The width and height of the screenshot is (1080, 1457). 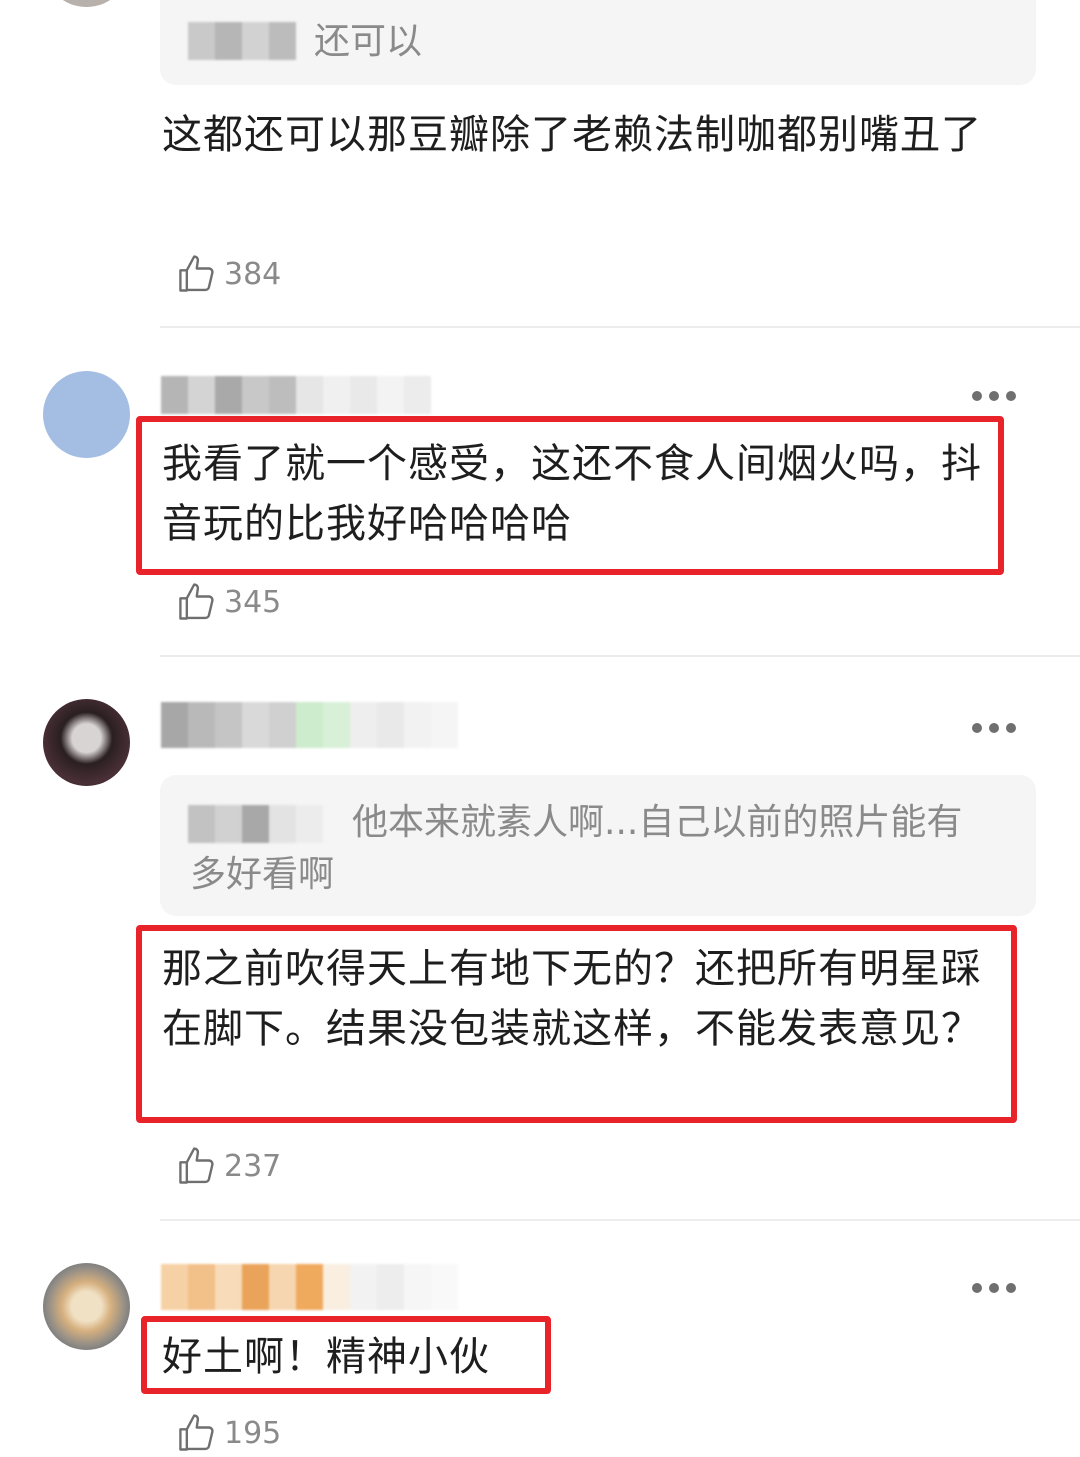 I want to click on like-button: 384, so click(x=227, y=274).